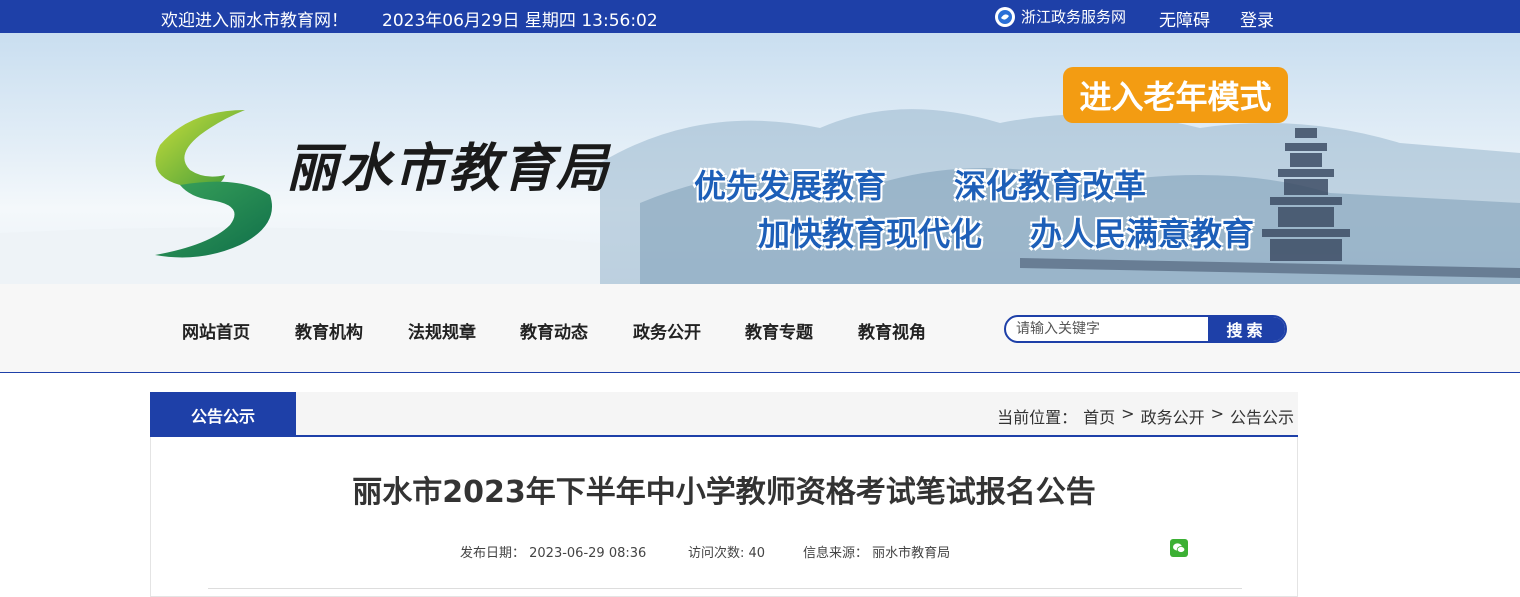 This screenshot has height=597, width=1520. What do you see at coordinates (1246, 329) in the screenshot?
I see `search-button: 搜索` at bounding box center [1246, 329].